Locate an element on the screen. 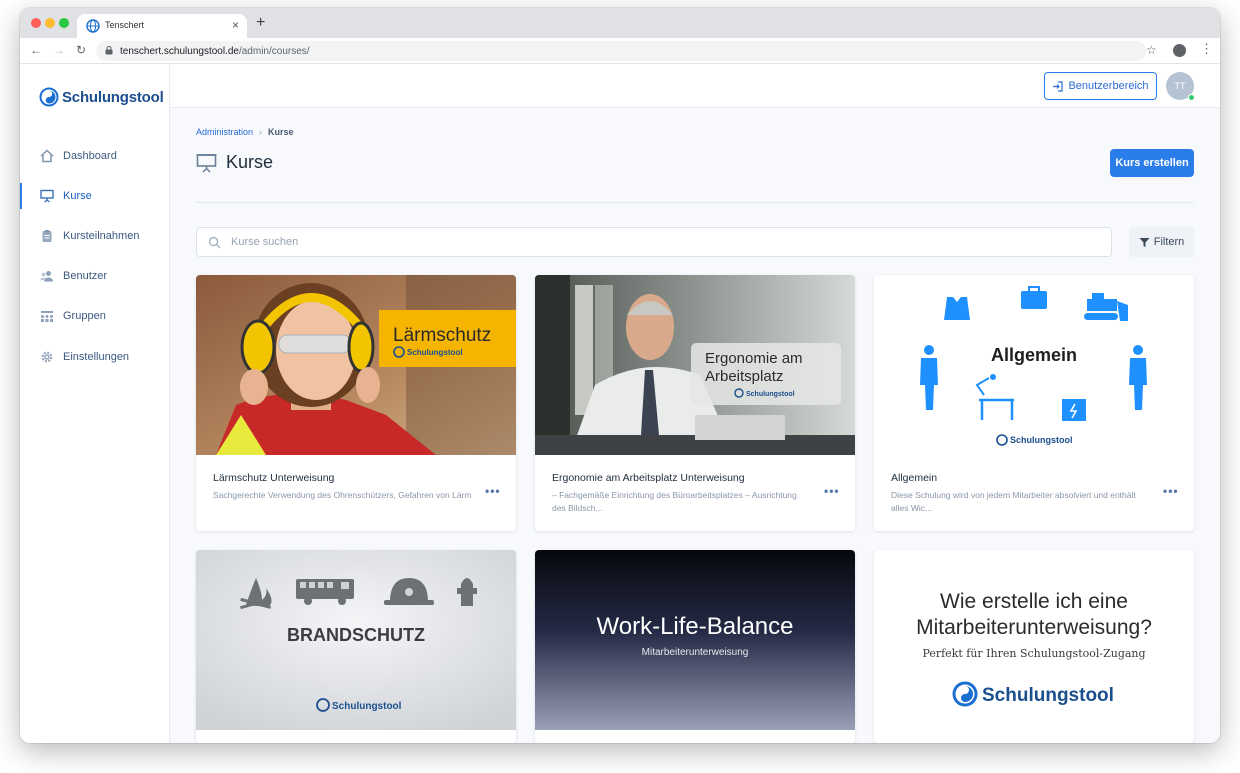 This screenshot has width=1240, height=773. page-title: Kurse is located at coordinates (250, 162).